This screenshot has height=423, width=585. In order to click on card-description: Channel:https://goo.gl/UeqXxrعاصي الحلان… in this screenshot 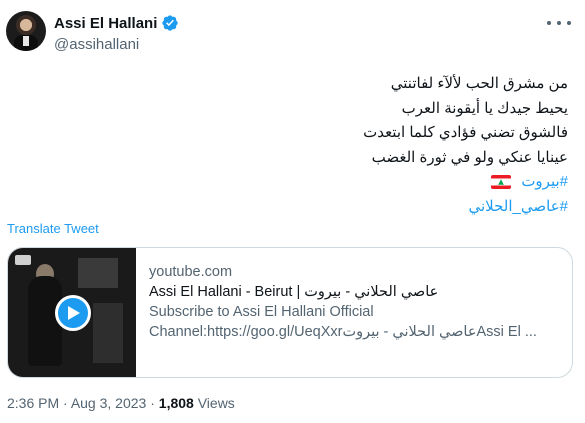, I will do `click(343, 332)`.